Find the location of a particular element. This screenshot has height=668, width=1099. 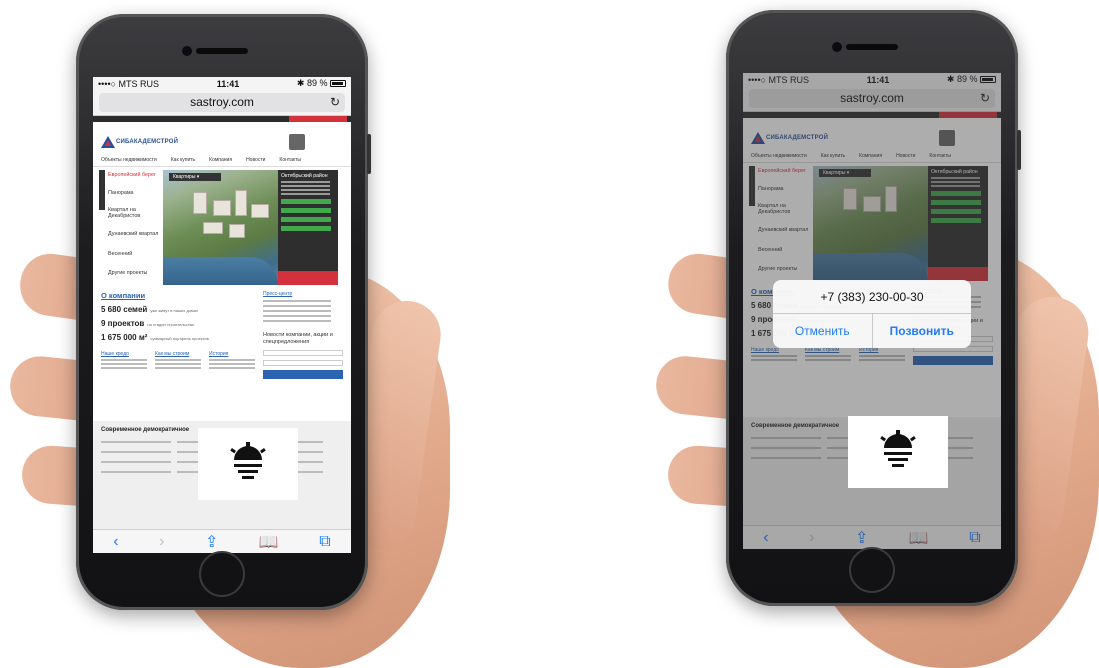

nav-item: Объекты недвижимости is located at coordinates (129, 160).